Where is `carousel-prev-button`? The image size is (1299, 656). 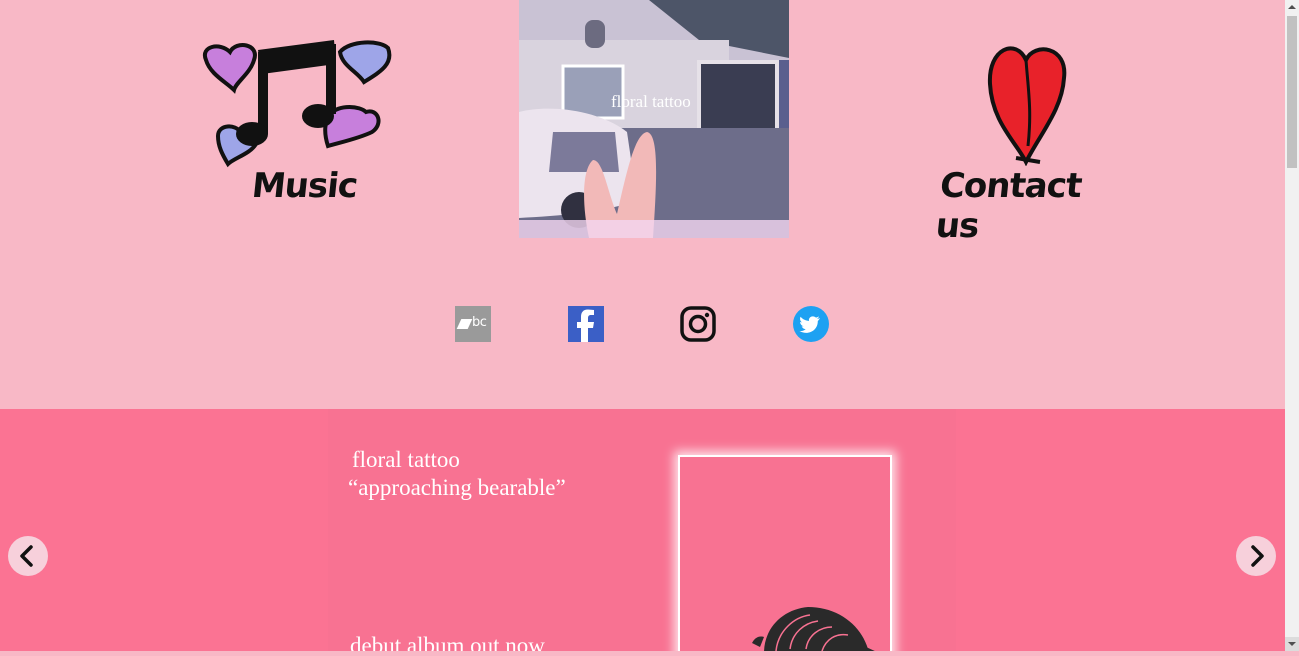
carousel-prev-button is located at coordinates (28, 556).